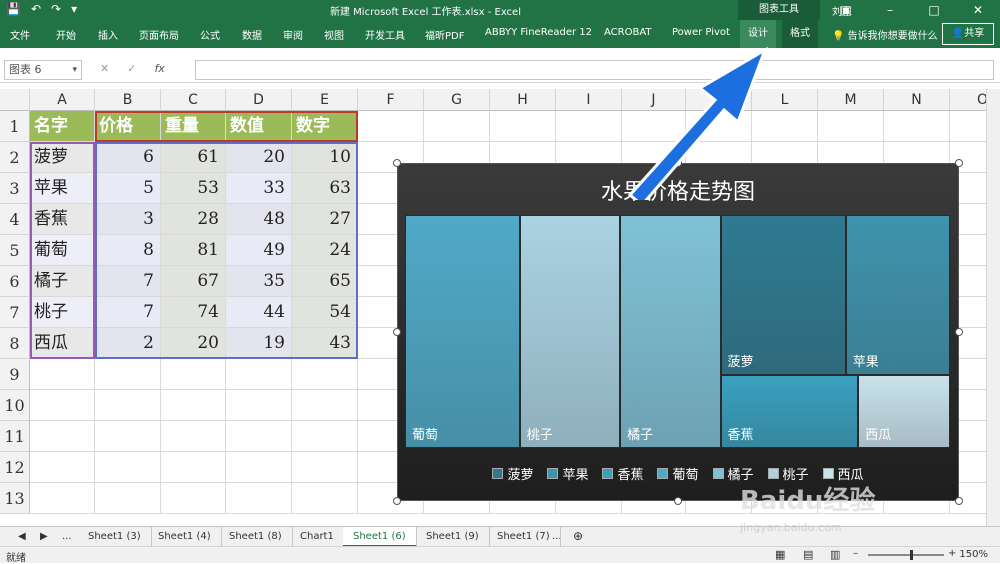  What do you see at coordinates (44, 536) in the screenshot?
I see `next-sheet-icon: ▶` at bounding box center [44, 536].